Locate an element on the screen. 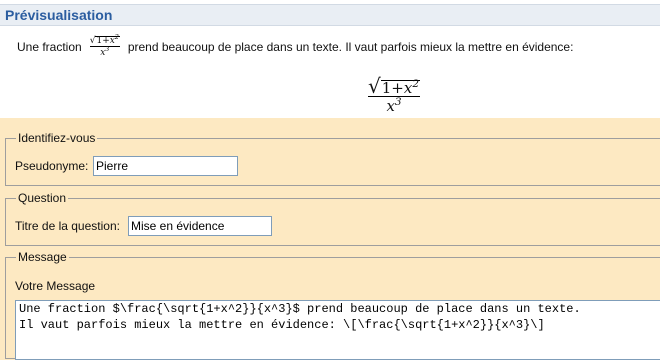  message-legend: Message is located at coordinates (42, 257).